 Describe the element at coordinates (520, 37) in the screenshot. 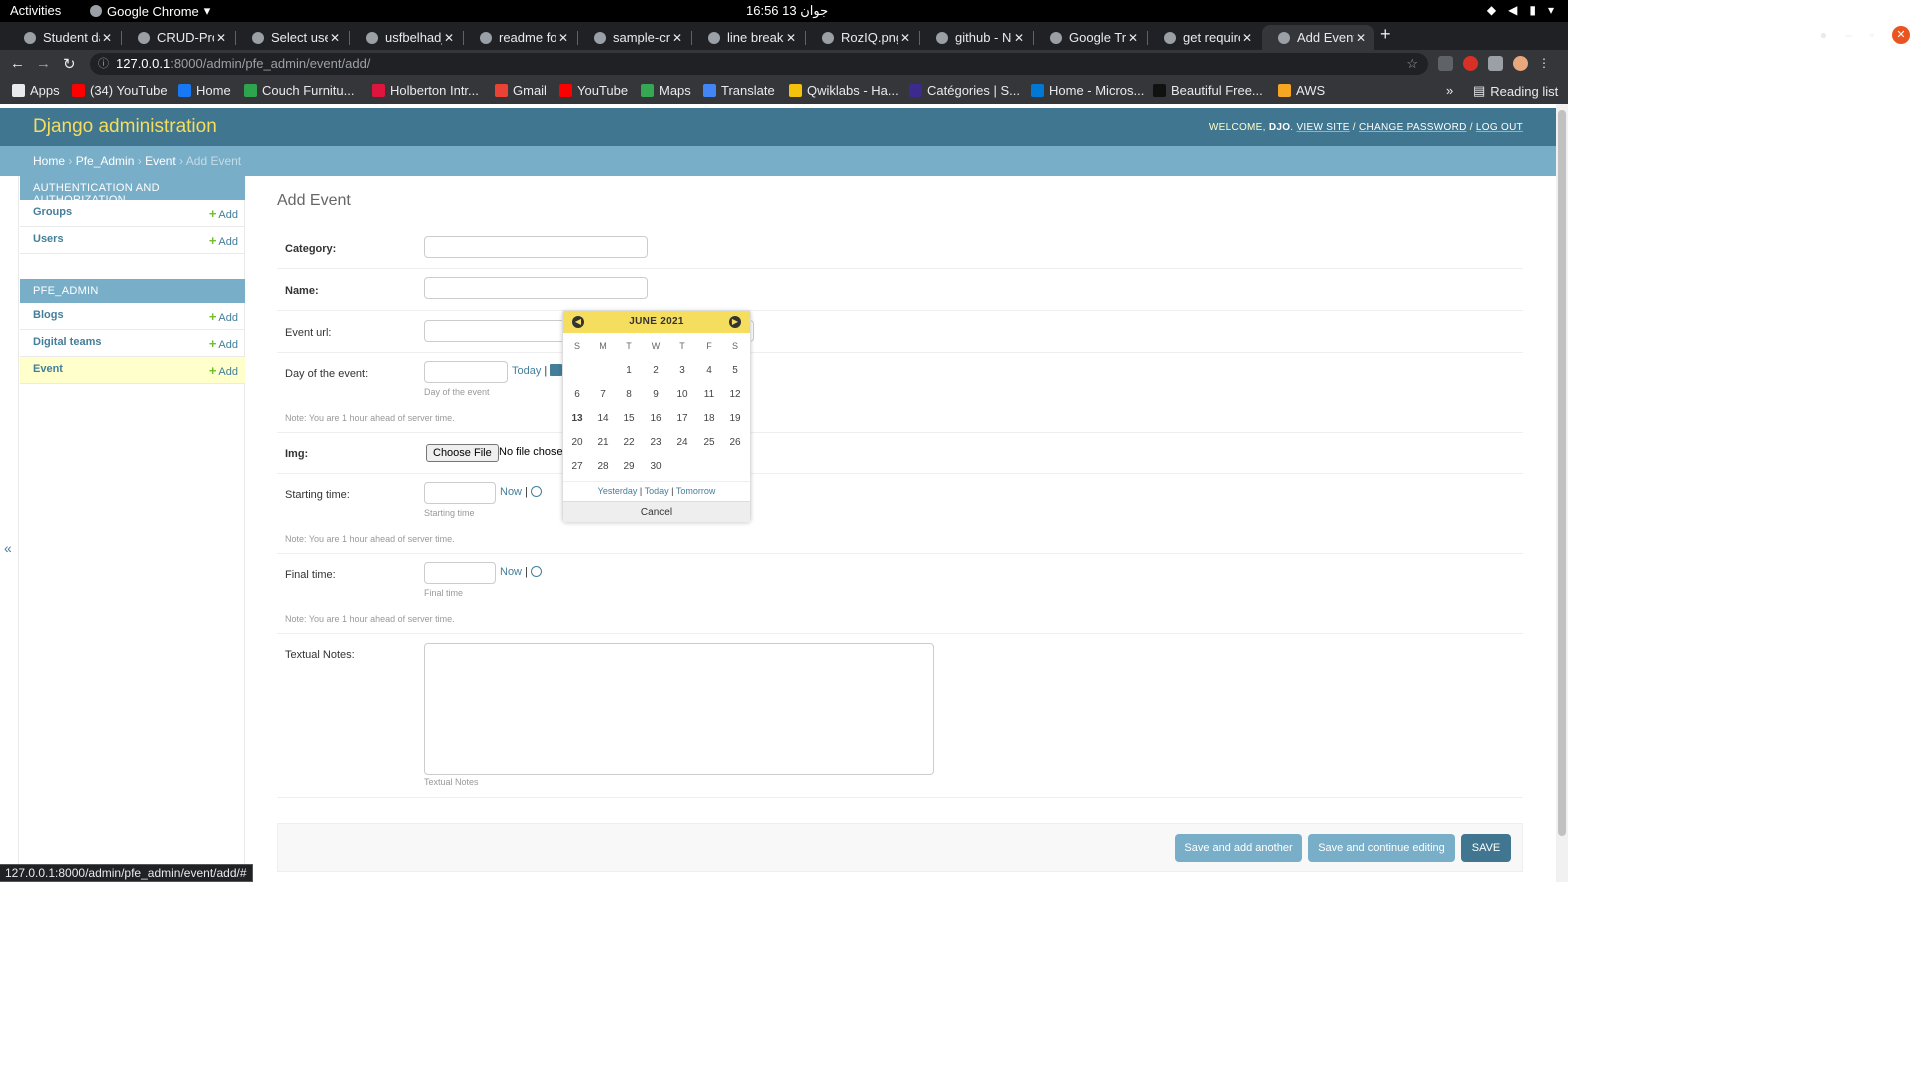

I see `tab: readme for ✕` at that location.